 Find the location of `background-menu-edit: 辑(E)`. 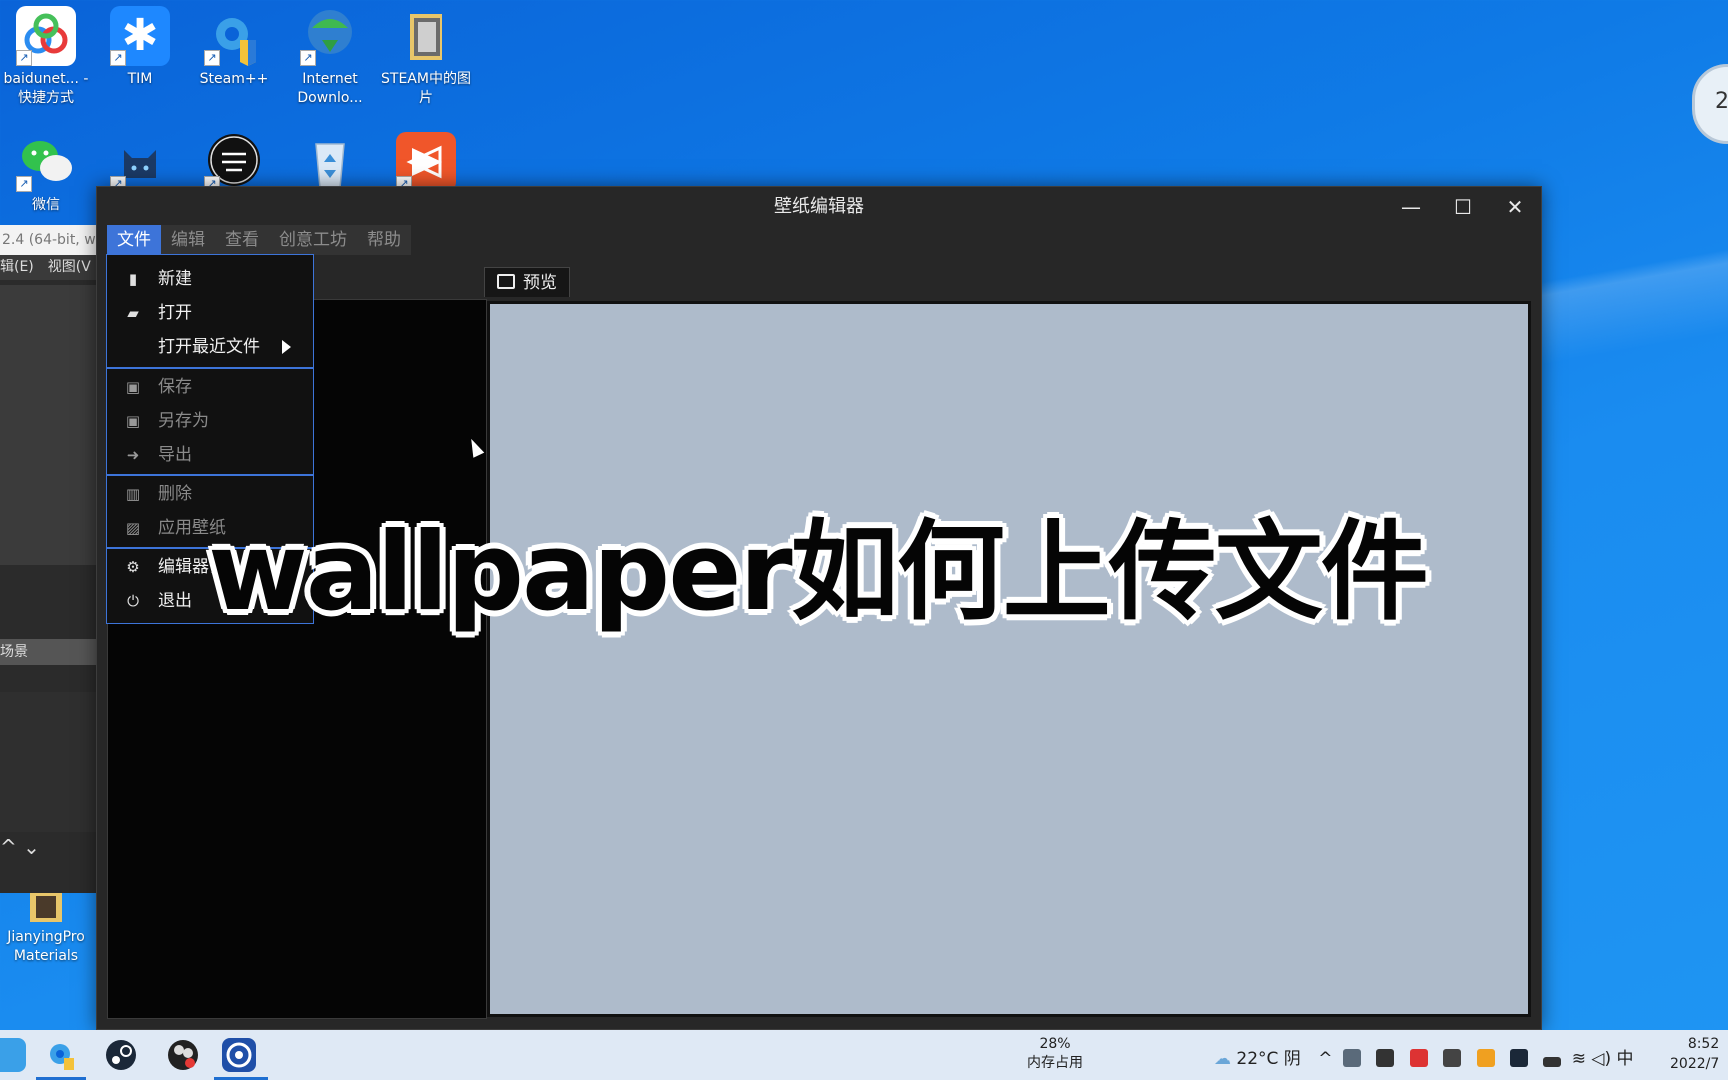

background-menu-edit: 辑(E) is located at coordinates (17, 267).